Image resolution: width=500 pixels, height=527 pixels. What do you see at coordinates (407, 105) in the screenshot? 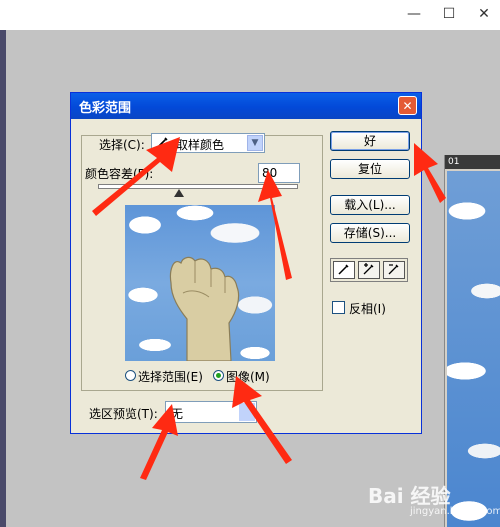
I see `dialog-close-button: ✕` at bounding box center [407, 105].